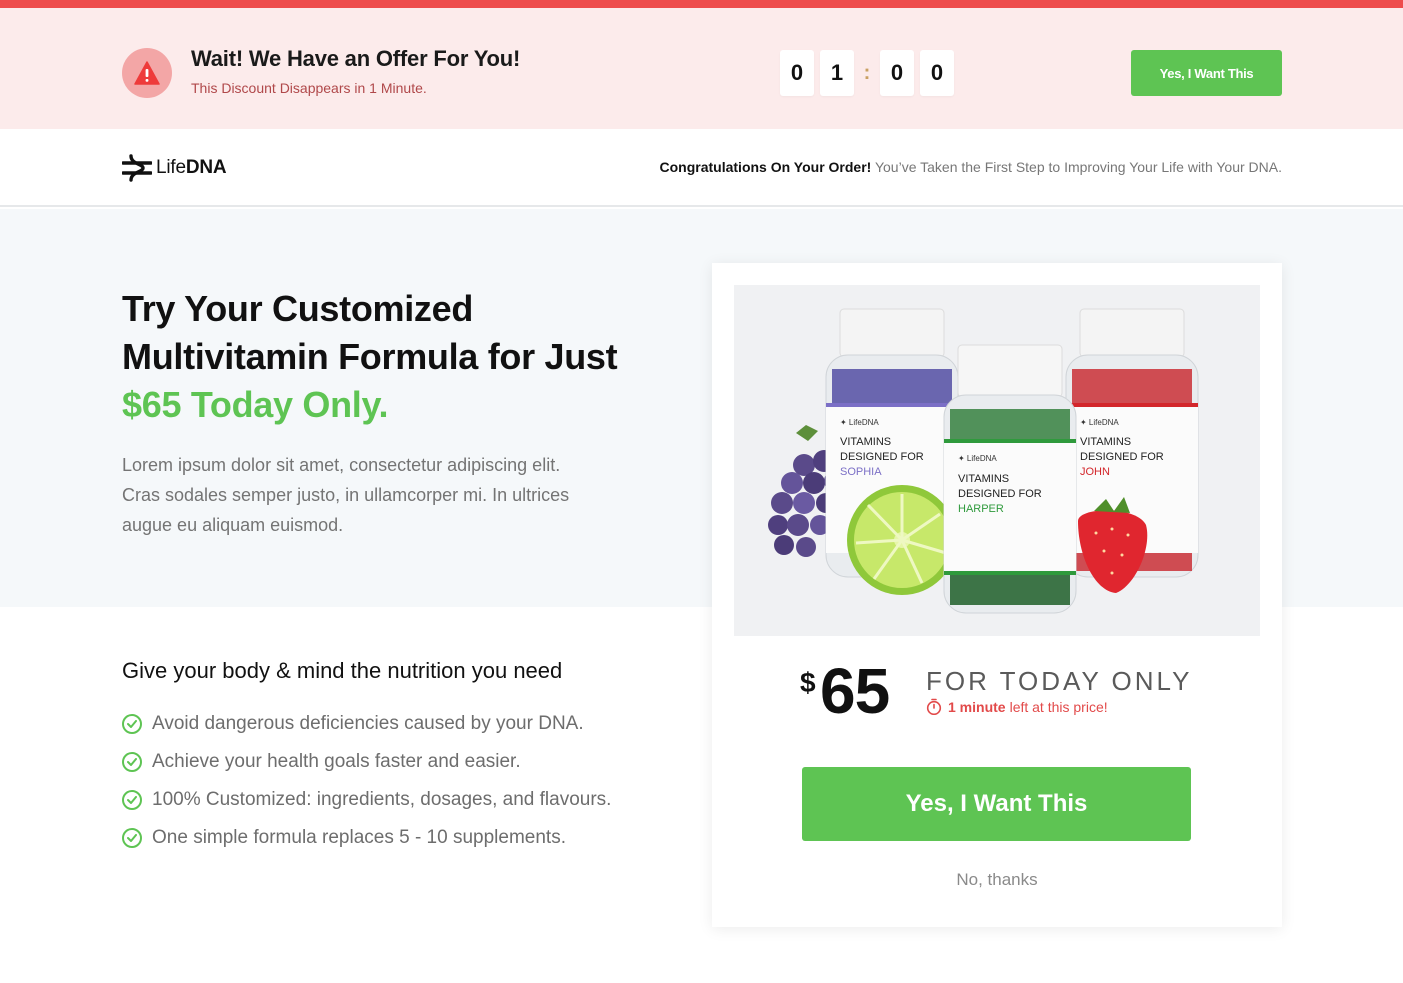 This screenshot has width=1403, height=983. What do you see at coordinates (837, 73) in the screenshot?
I see `timer-digit: 1` at bounding box center [837, 73].